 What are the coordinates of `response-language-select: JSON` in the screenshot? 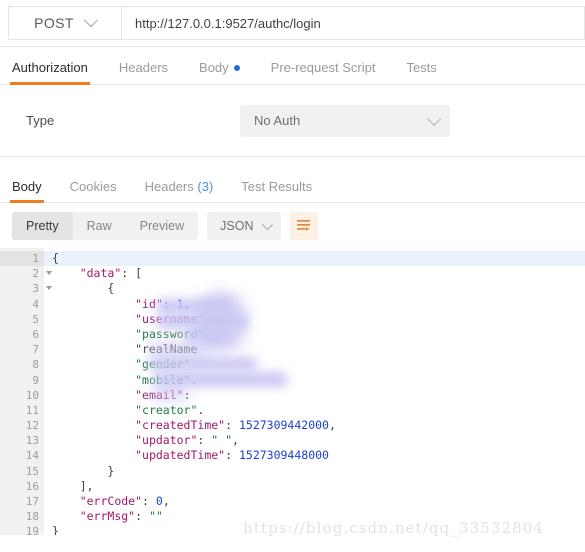 It's located at (244, 225).